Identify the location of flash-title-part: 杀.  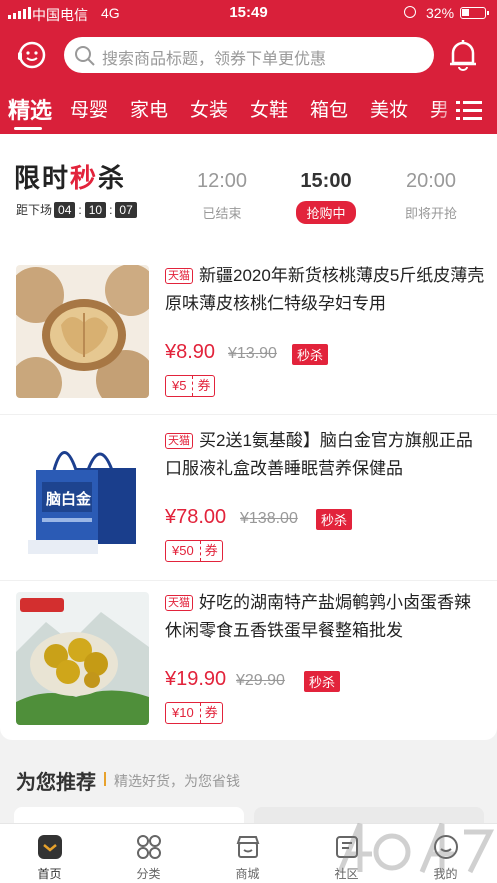
(112, 178).